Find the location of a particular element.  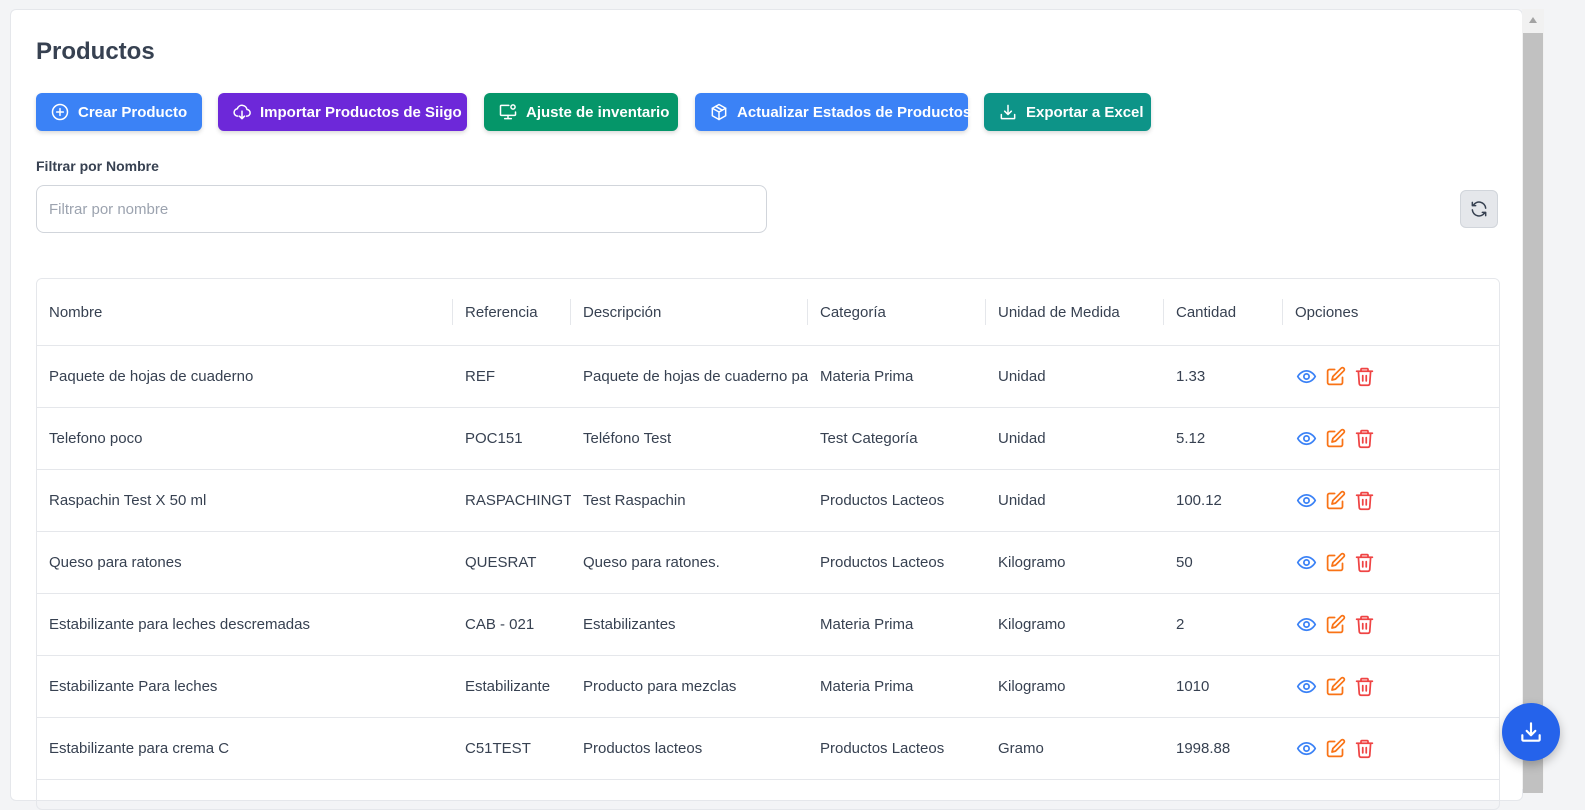

cell-descripcion: Paquete de hojas de cuaderno para is located at coordinates (695, 376).